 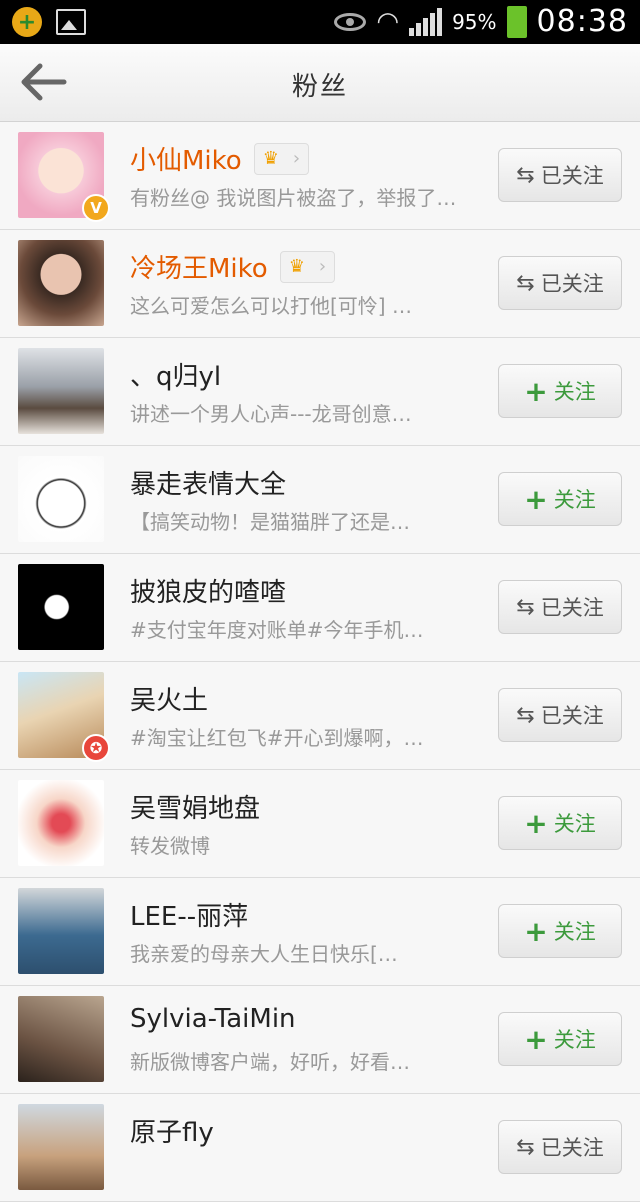 I want to click on fan-row: 、q归yl 讲述一个男人心声---龙哥创意… + 关注, so click(x=320, y=392).